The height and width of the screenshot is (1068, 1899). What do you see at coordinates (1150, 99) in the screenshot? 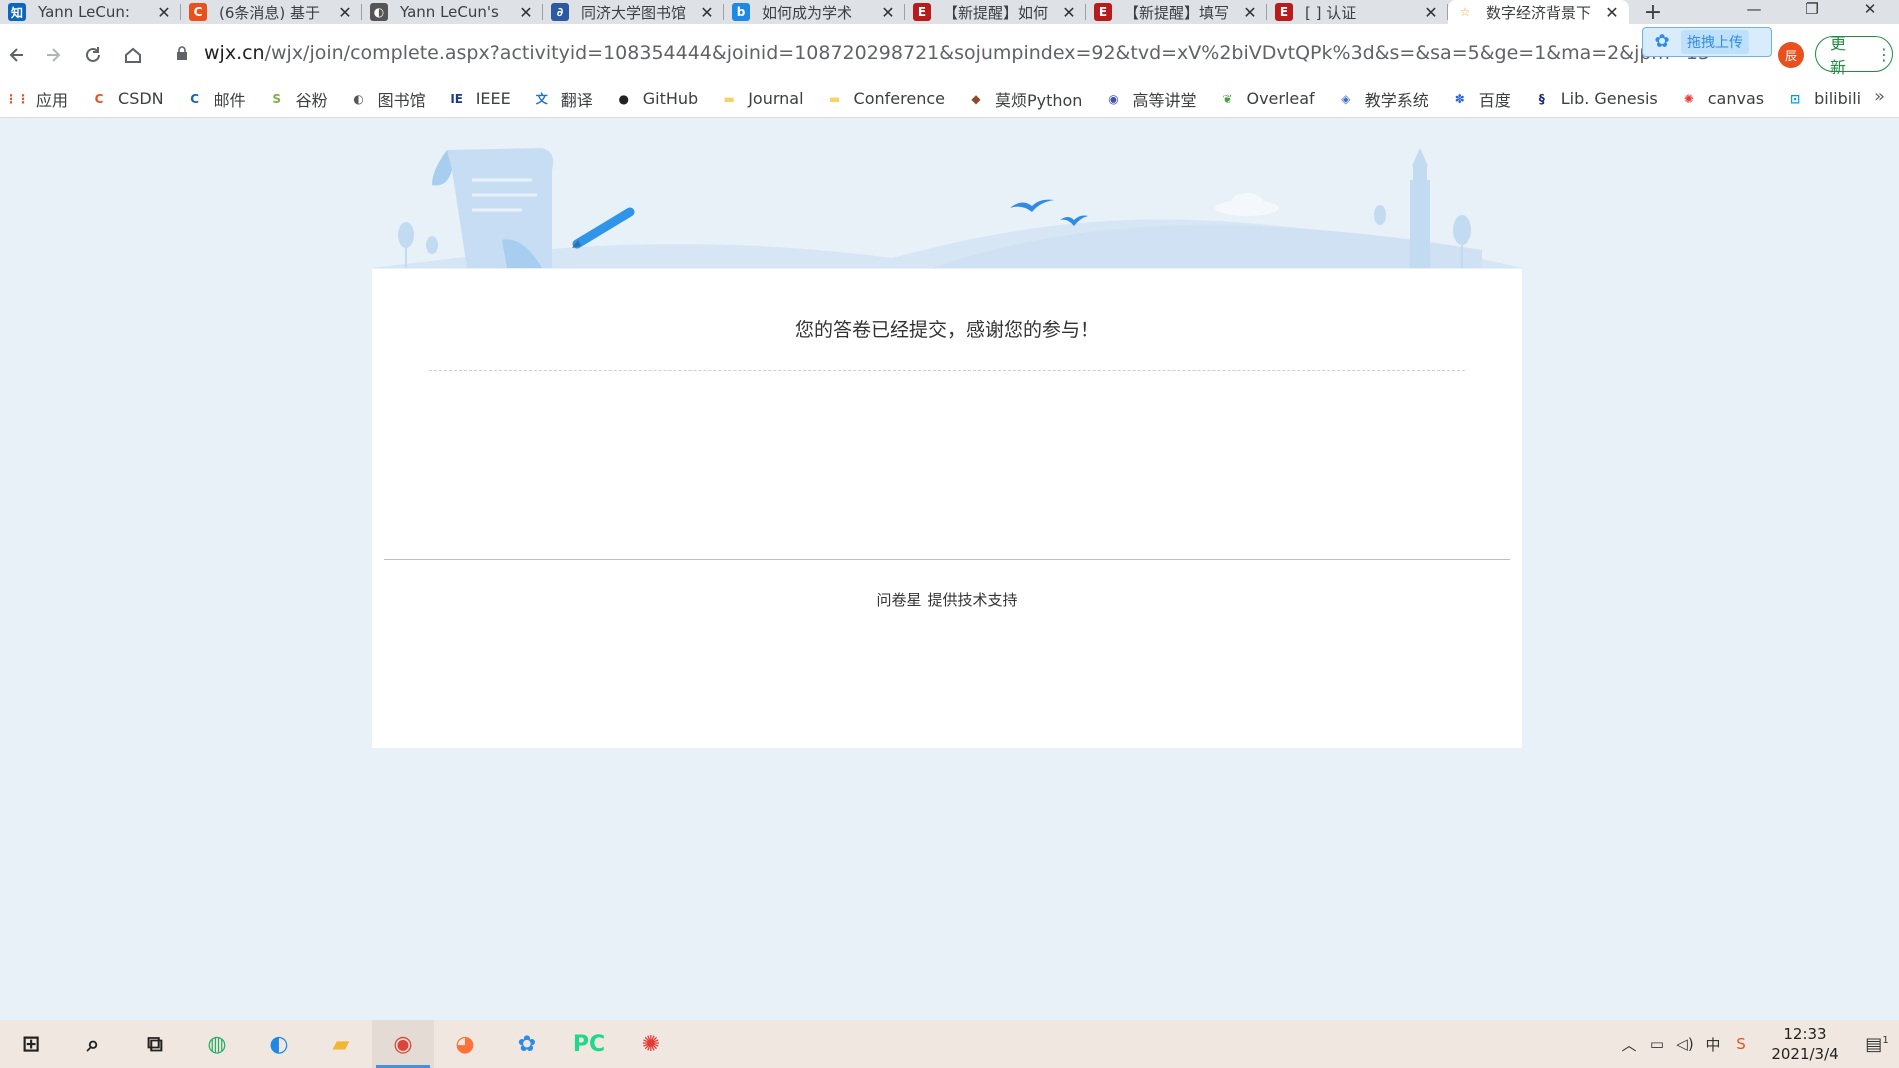
I see `bookmark-item: ◉ 高等讲堂` at bounding box center [1150, 99].